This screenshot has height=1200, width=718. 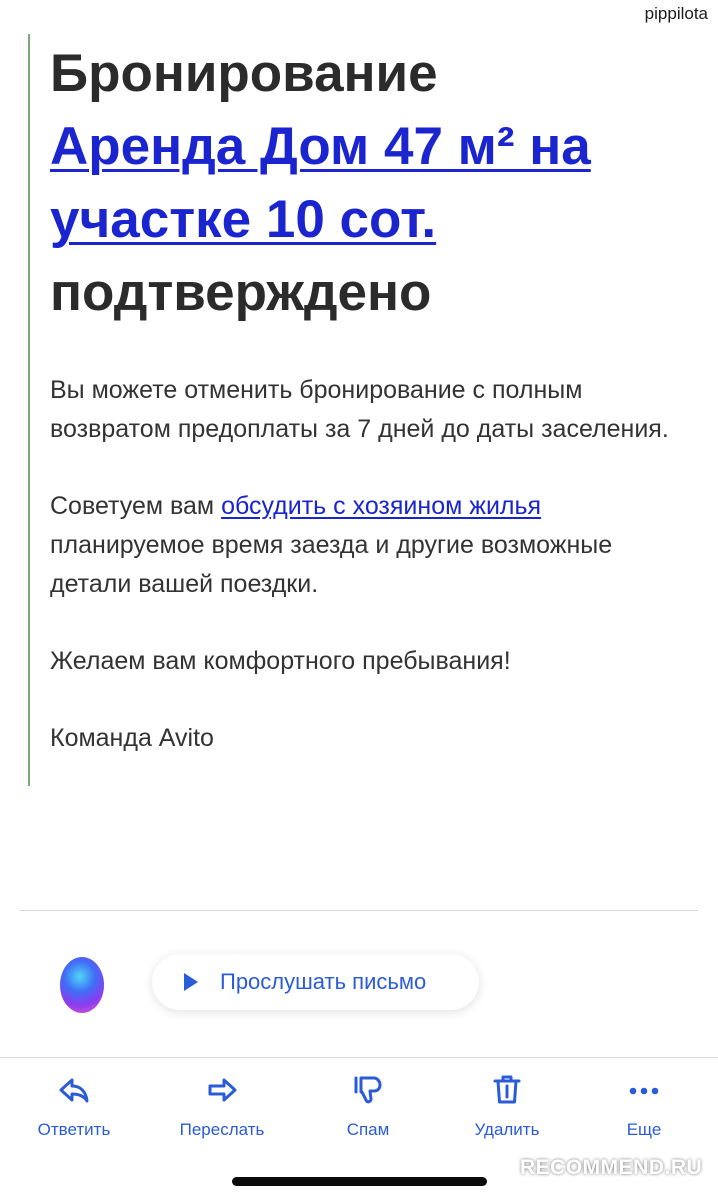 I want to click on reply-button: Ответить, so click(x=74, y=1110).